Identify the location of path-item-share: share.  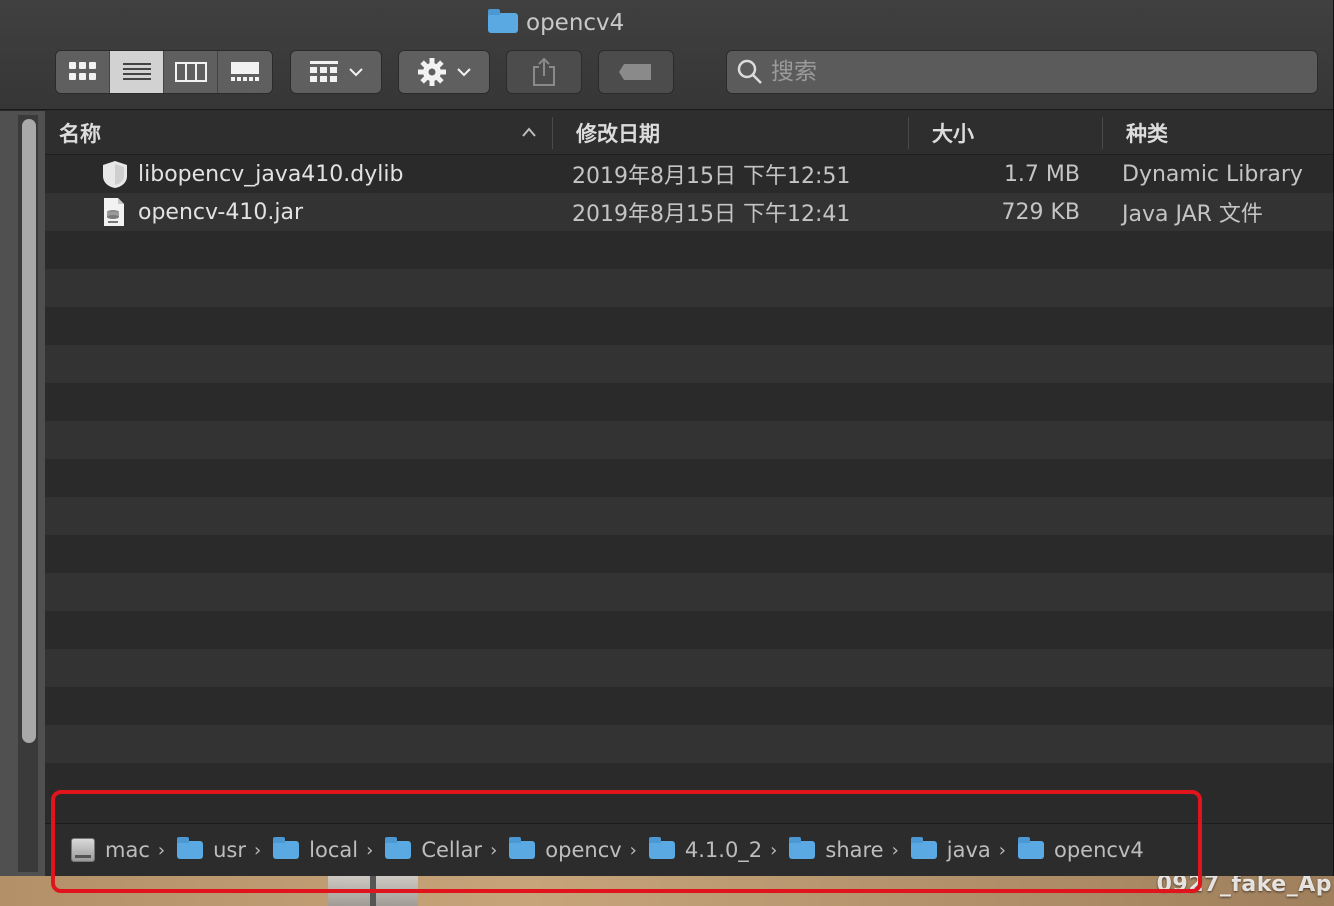
(836, 849).